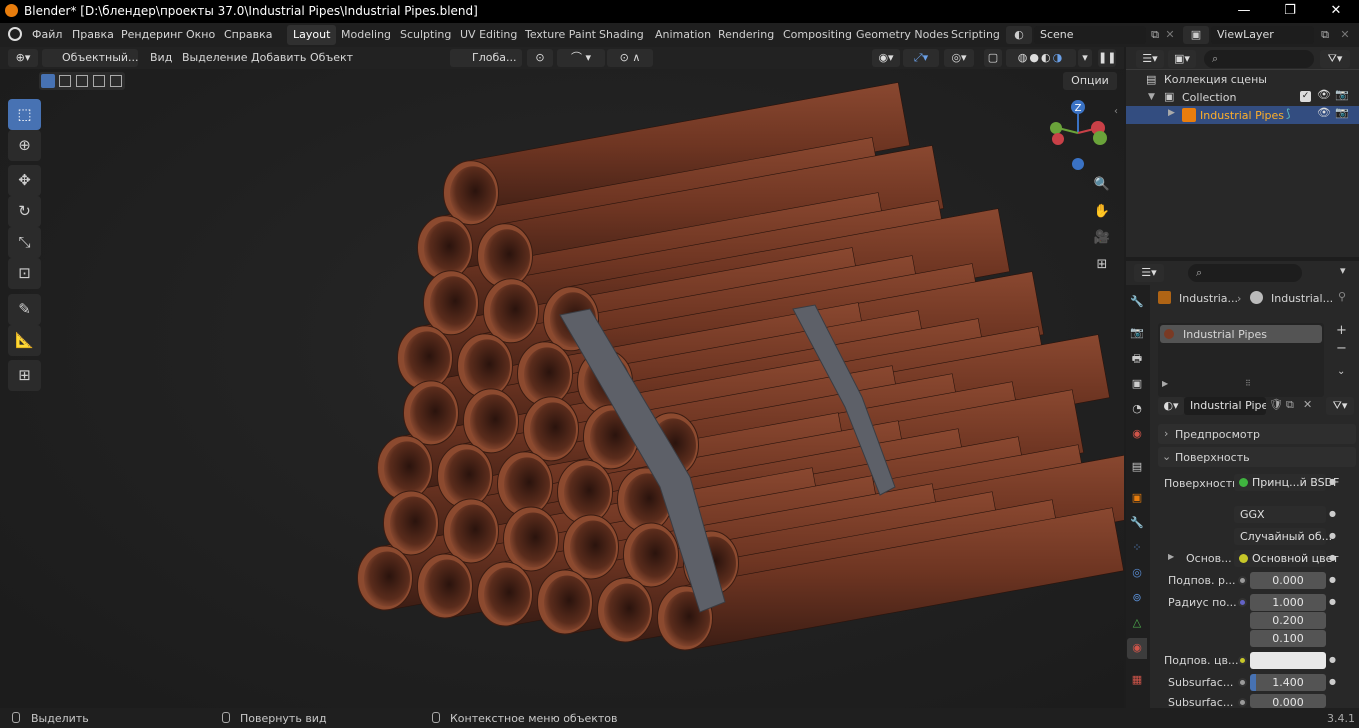  I want to click on new-scene-icon: ⧉, so click(1155, 35).